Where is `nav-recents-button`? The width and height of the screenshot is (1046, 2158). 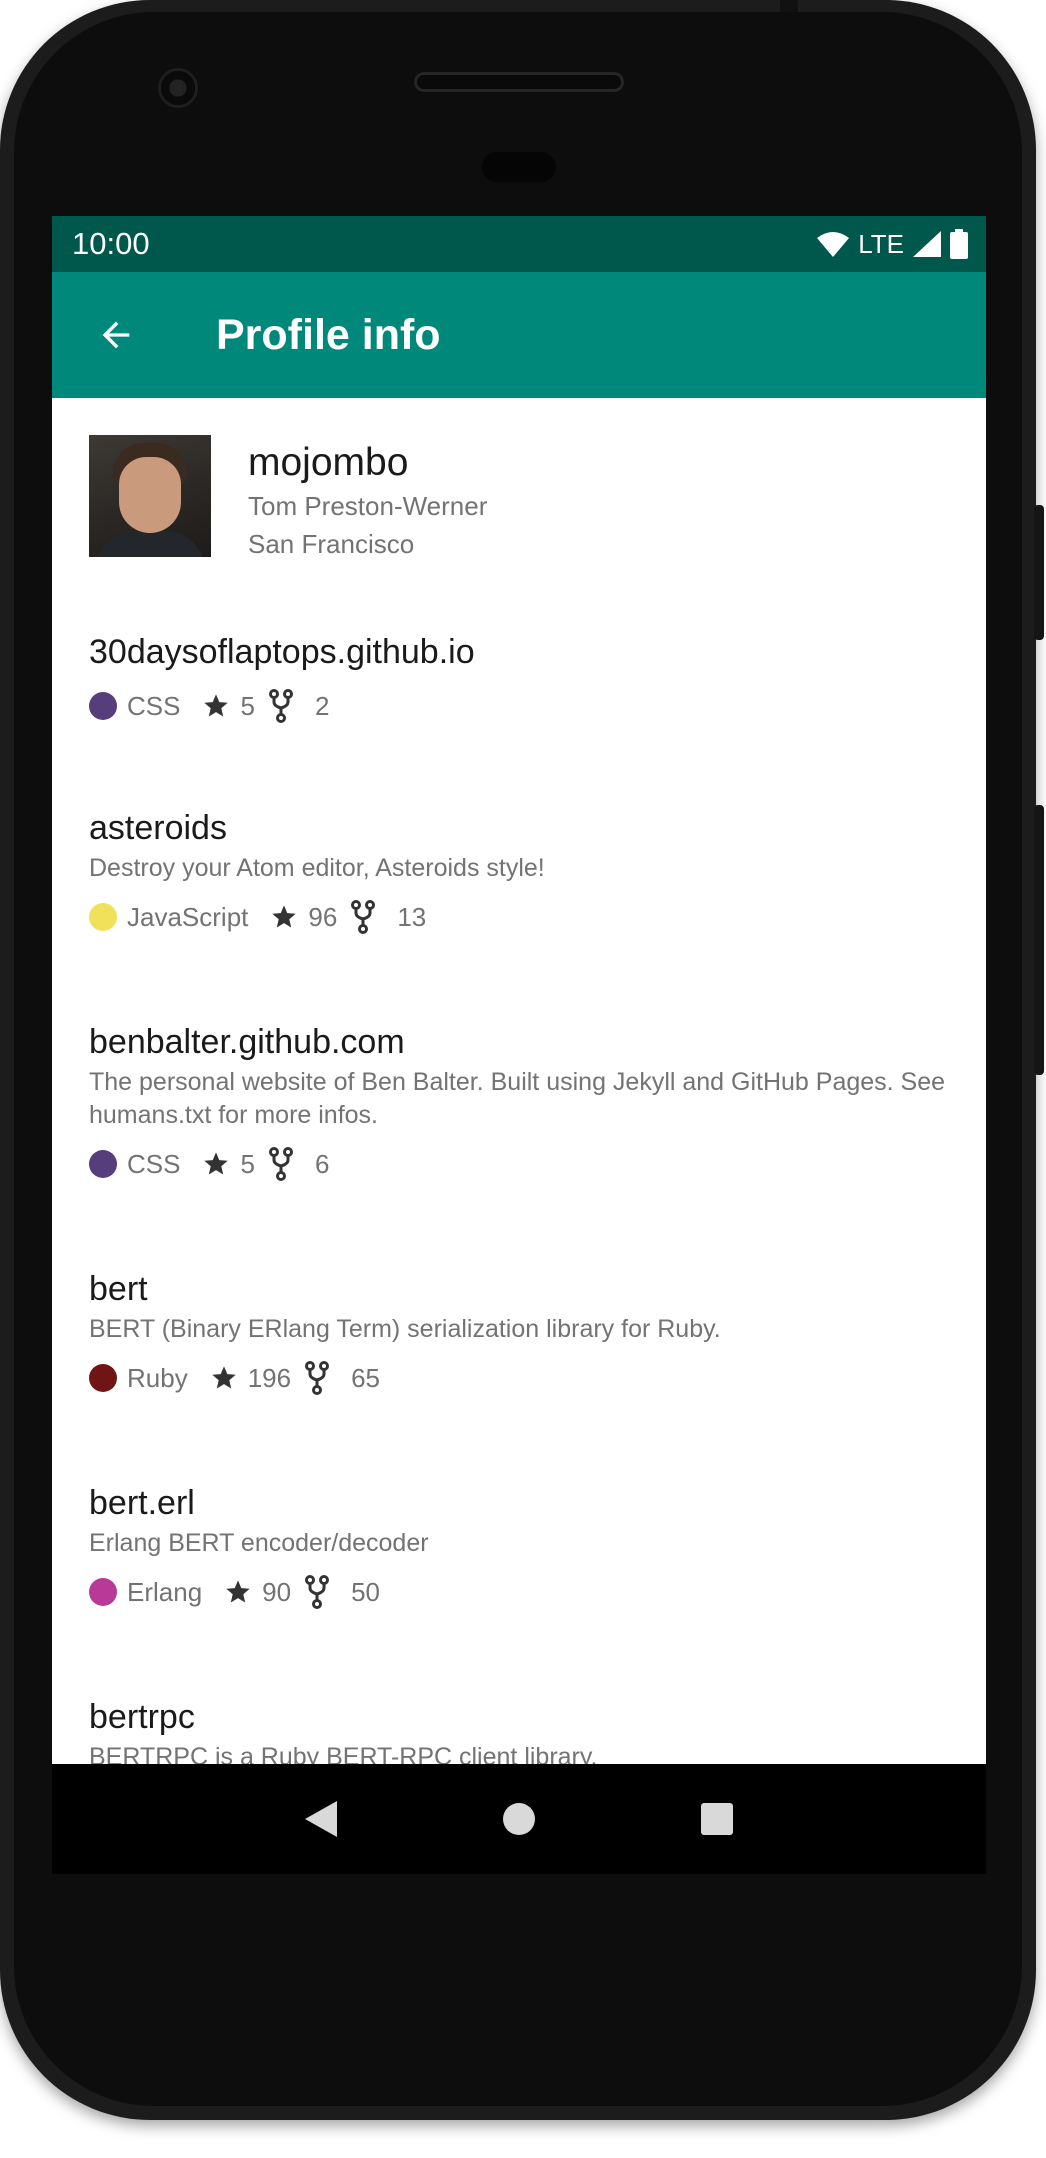 nav-recents-button is located at coordinates (717, 1819).